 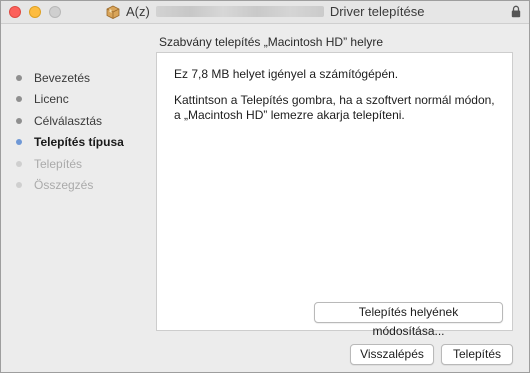 What do you see at coordinates (113, 12) in the screenshot?
I see `package-icon` at bounding box center [113, 12].